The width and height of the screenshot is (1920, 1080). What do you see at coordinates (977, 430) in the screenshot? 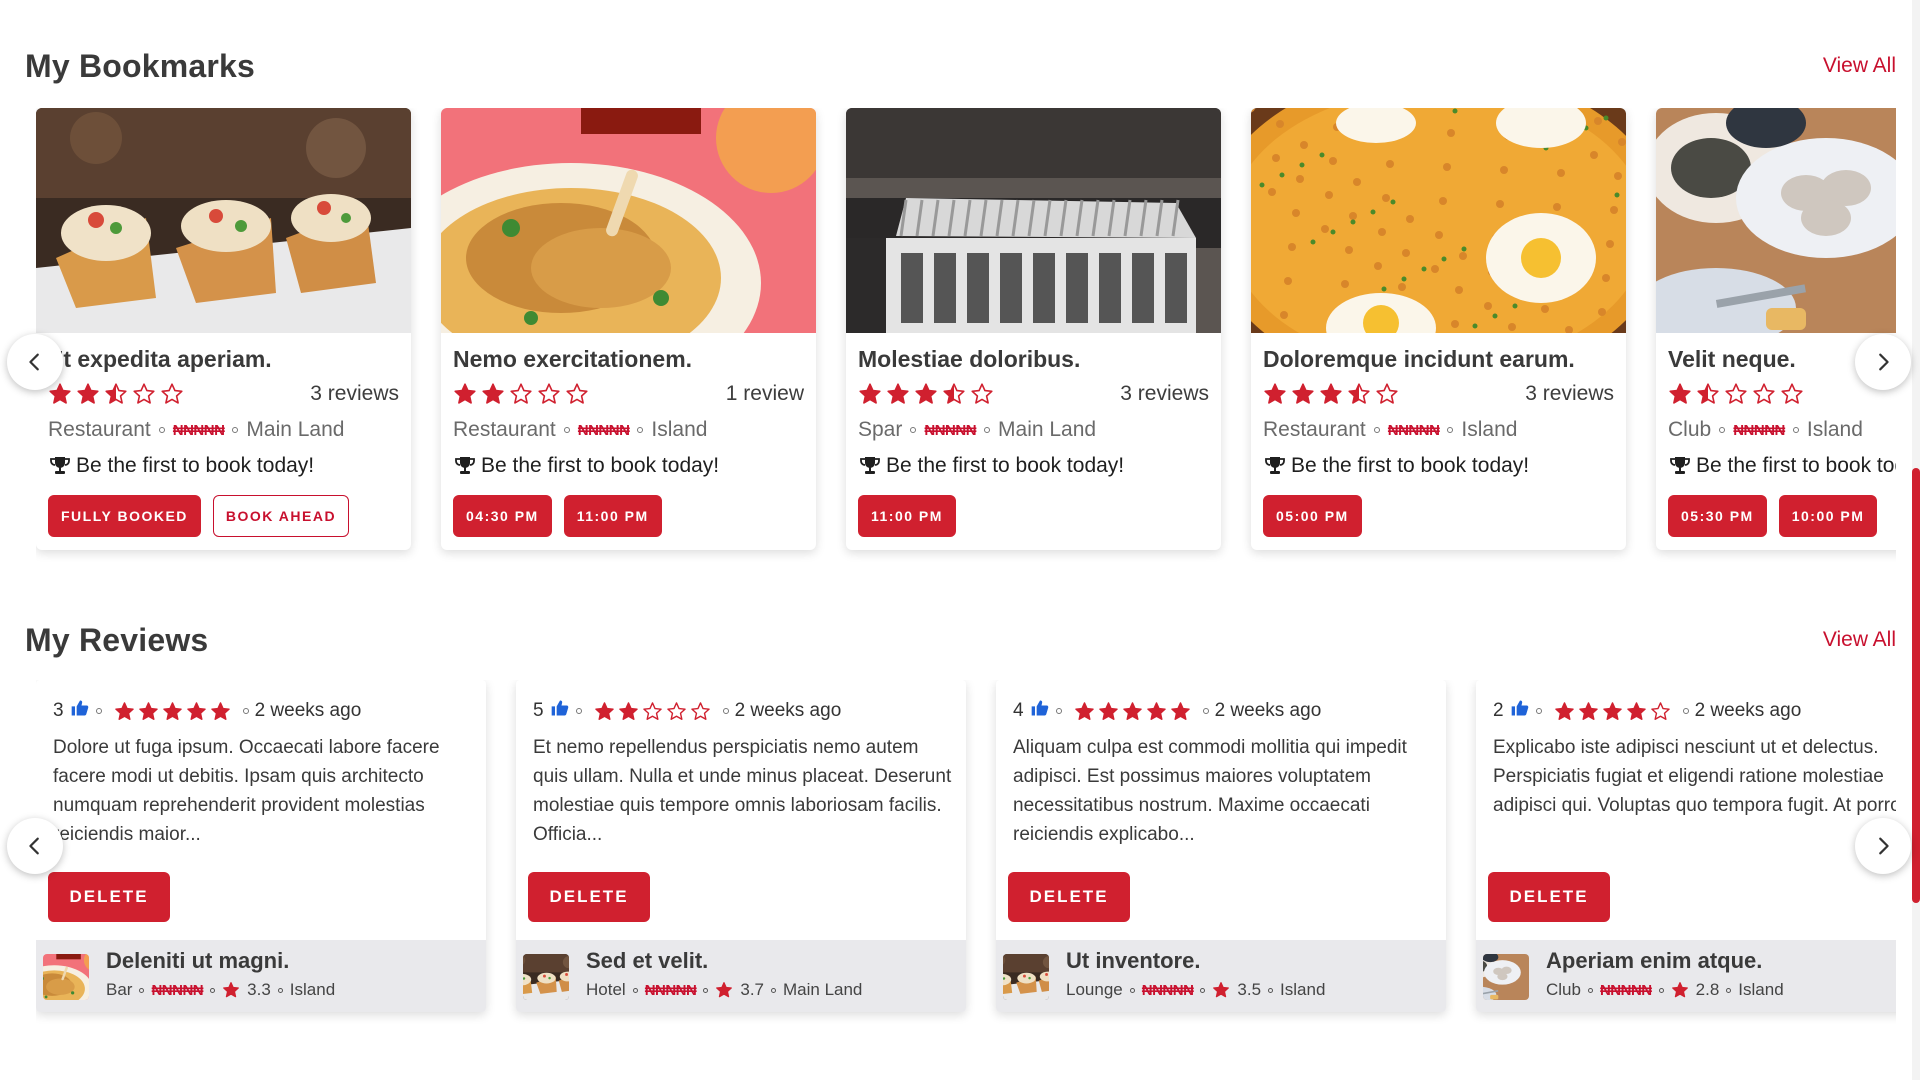
I see `bookmark-meta: Spar ₦₦₦₦₦ Main Land` at bounding box center [977, 430].